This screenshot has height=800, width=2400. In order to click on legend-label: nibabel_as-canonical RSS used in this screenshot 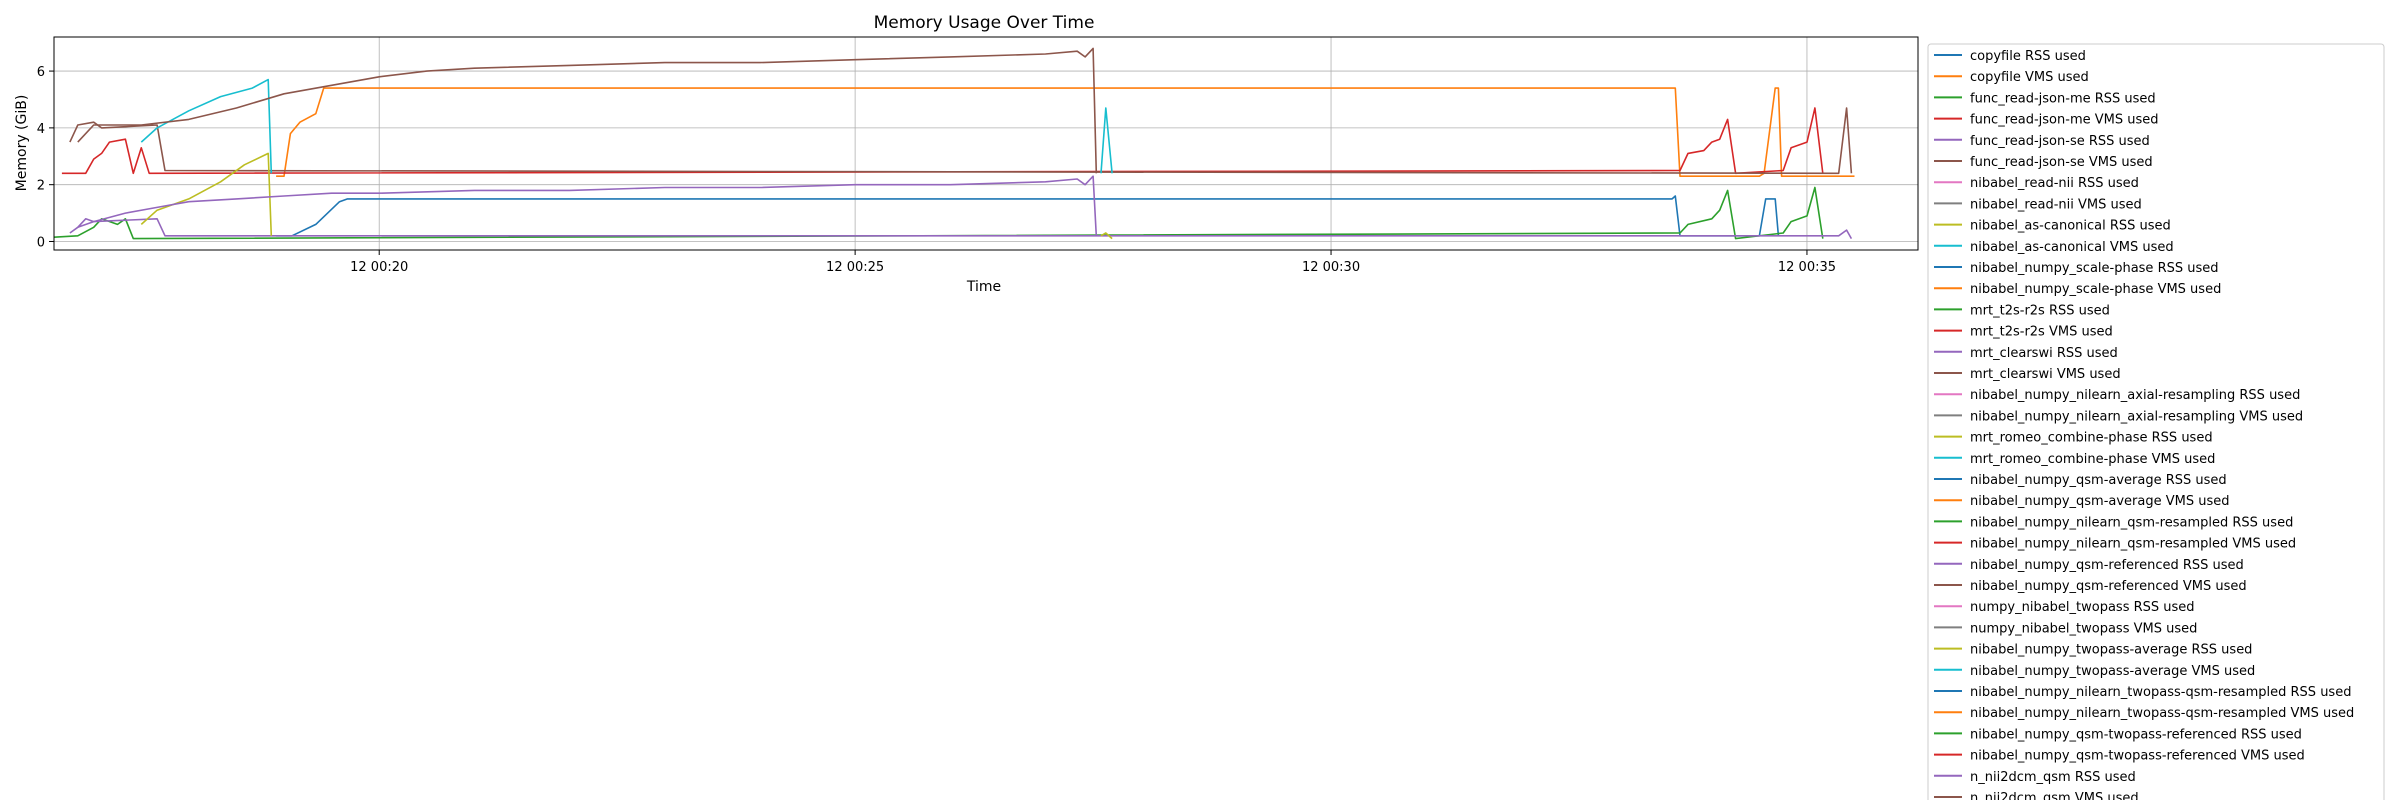, I will do `click(2070, 226)`.